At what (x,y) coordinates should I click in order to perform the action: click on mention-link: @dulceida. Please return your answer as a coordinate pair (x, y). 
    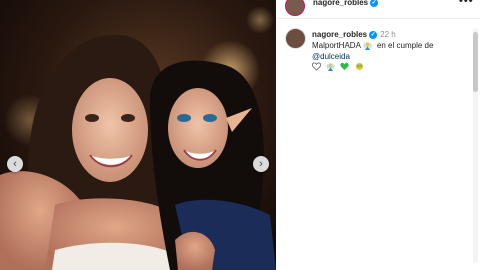
    Looking at the image, I should click on (331, 56).